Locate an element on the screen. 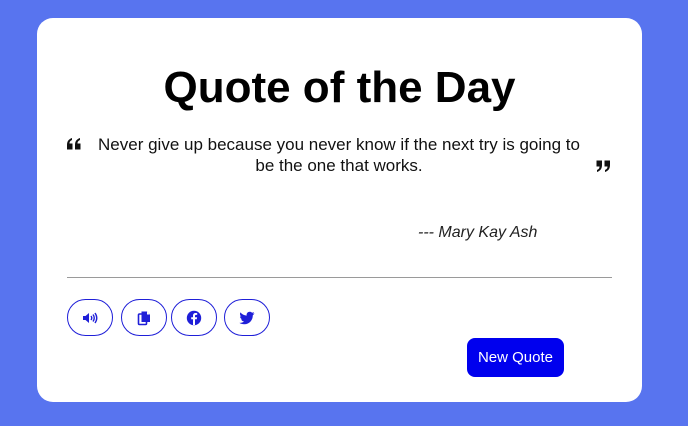  speak-button is located at coordinates (90, 317).